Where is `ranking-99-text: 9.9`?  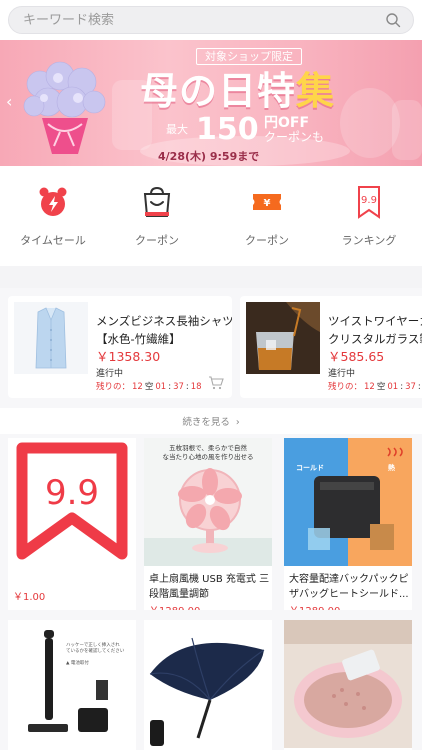
ranking-99-text: 9.9 is located at coordinates (72, 493).